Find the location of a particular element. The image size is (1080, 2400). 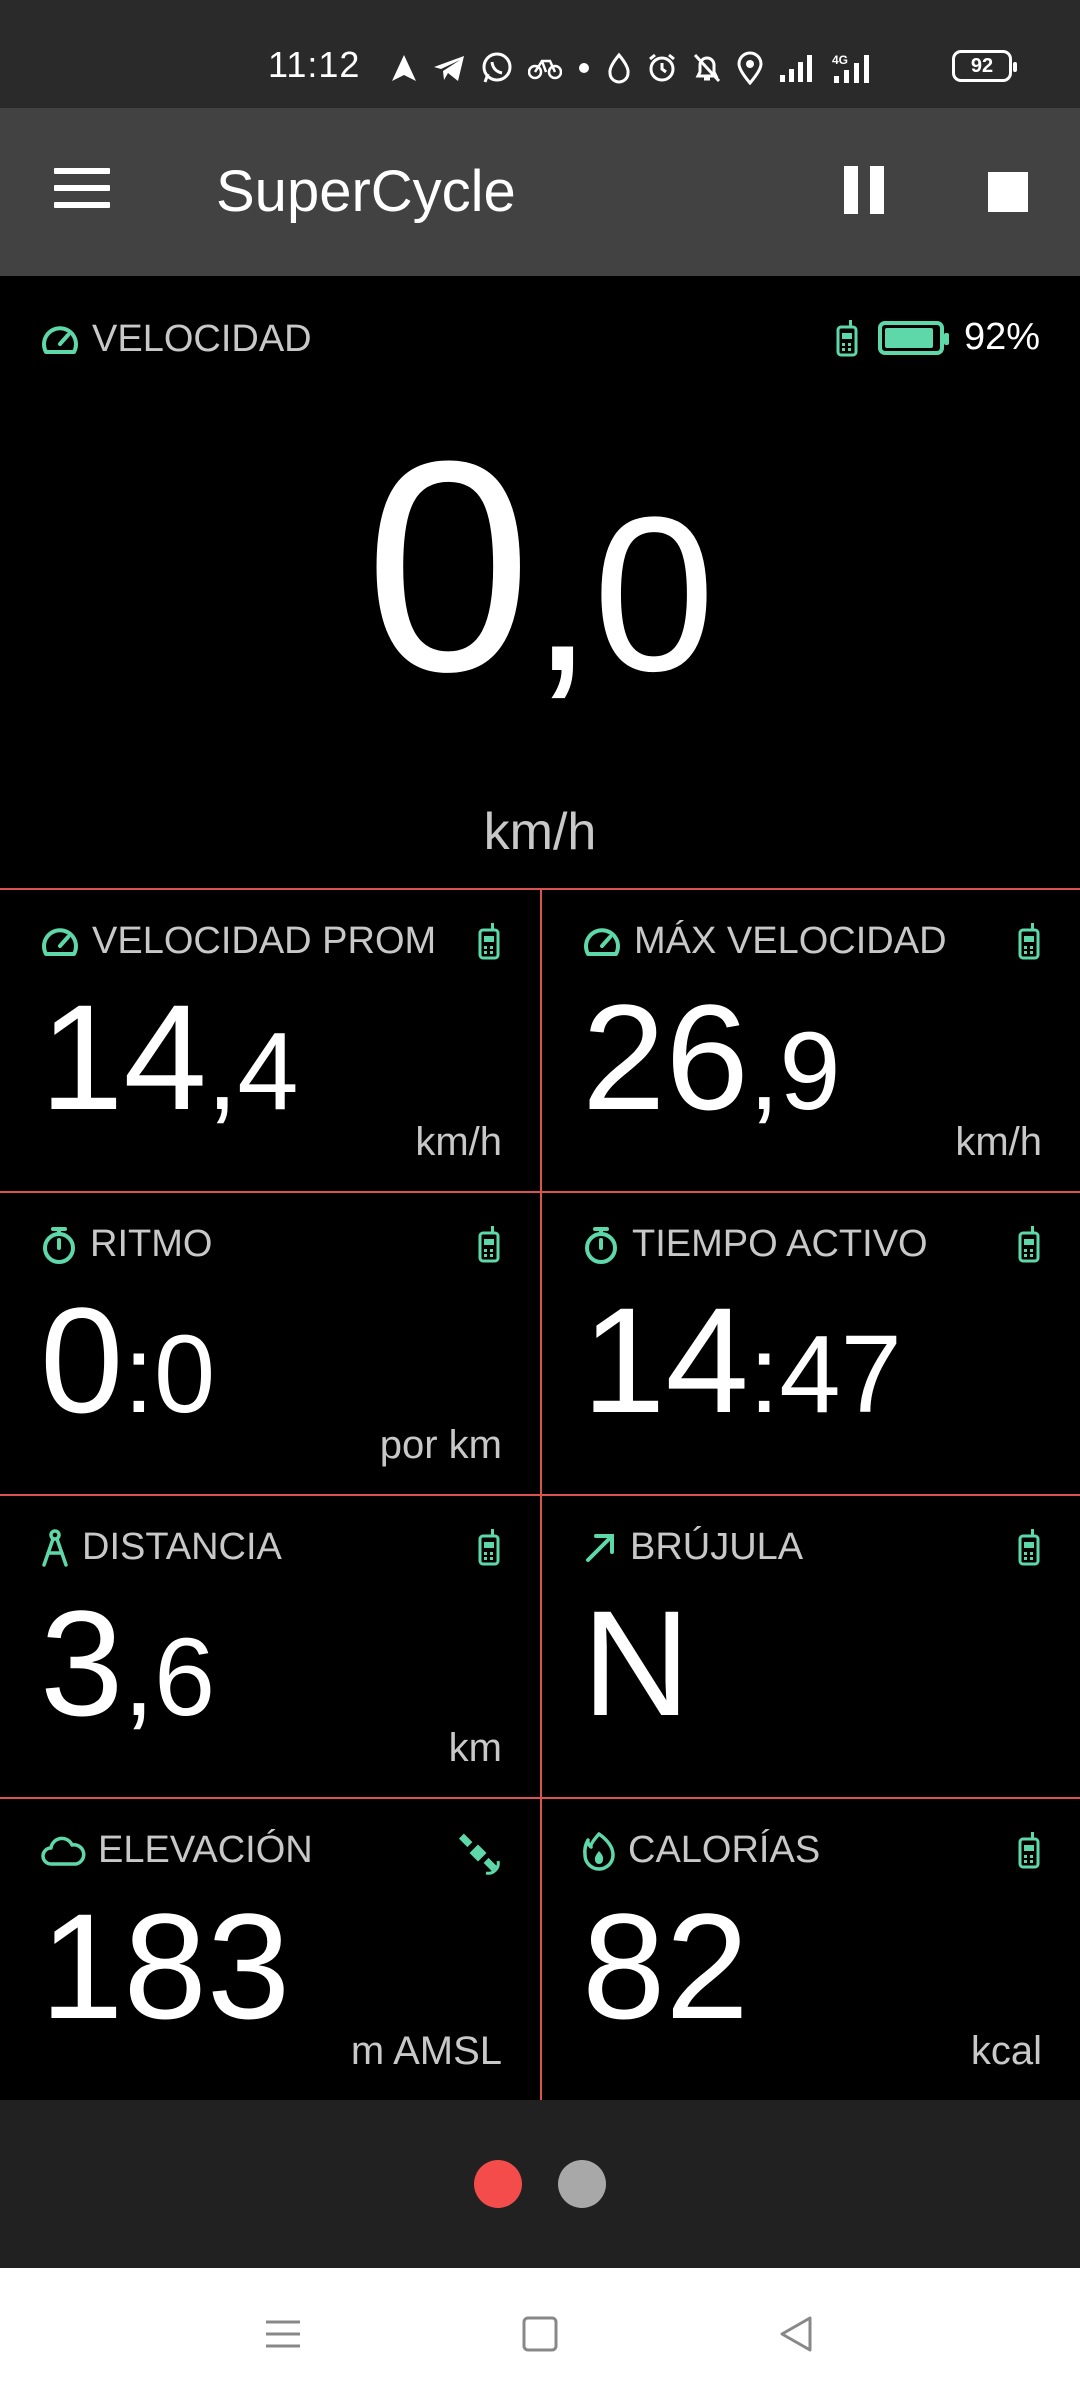

stop-icon is located at coordinates (1008, 192).